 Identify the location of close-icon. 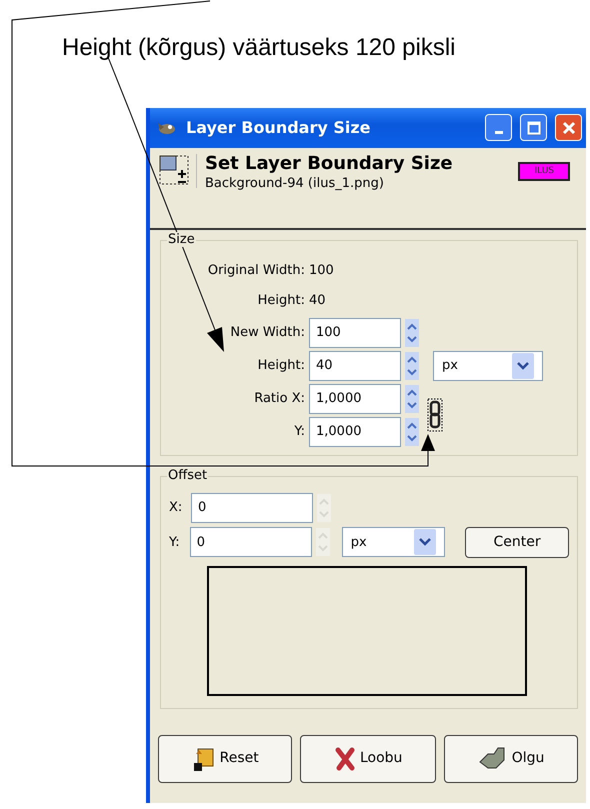
(569, 127).